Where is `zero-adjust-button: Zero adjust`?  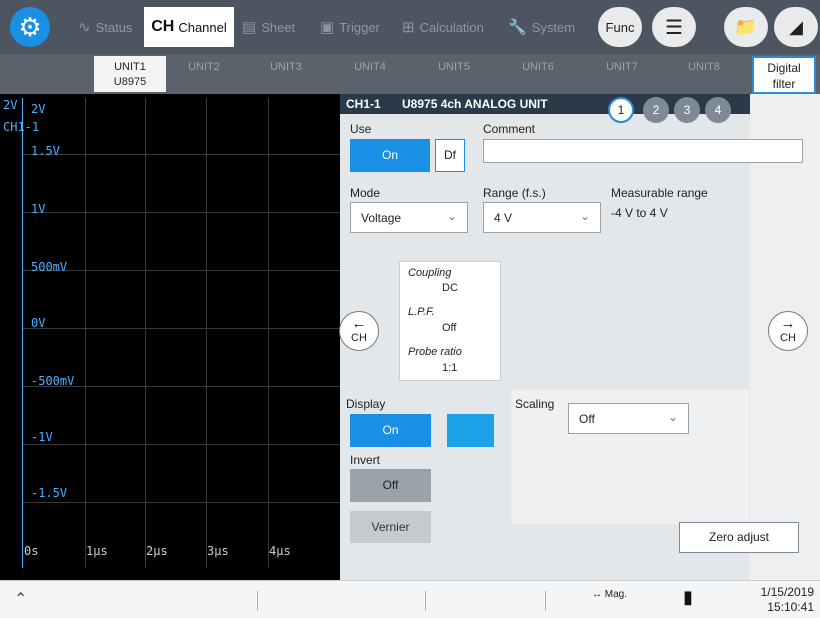 zero-adjust-button: Zero adjust is located at coordinates (739, 537).